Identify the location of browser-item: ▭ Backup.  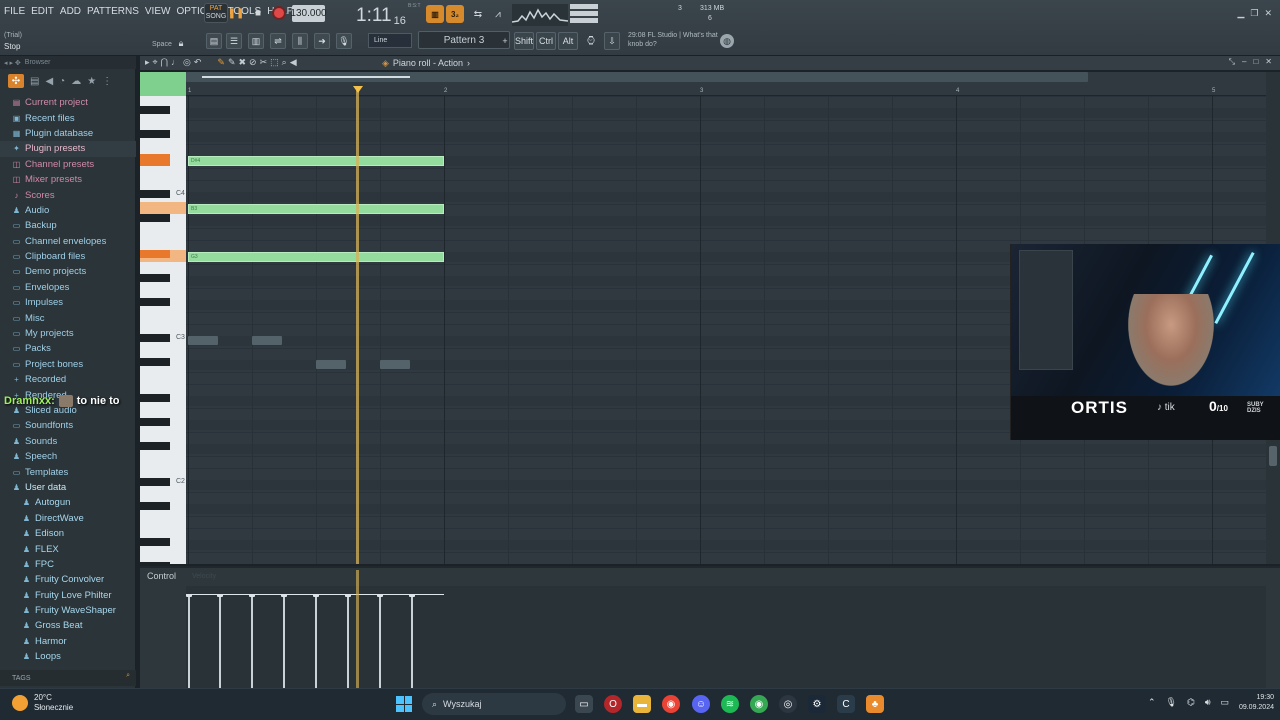
(68, 225).